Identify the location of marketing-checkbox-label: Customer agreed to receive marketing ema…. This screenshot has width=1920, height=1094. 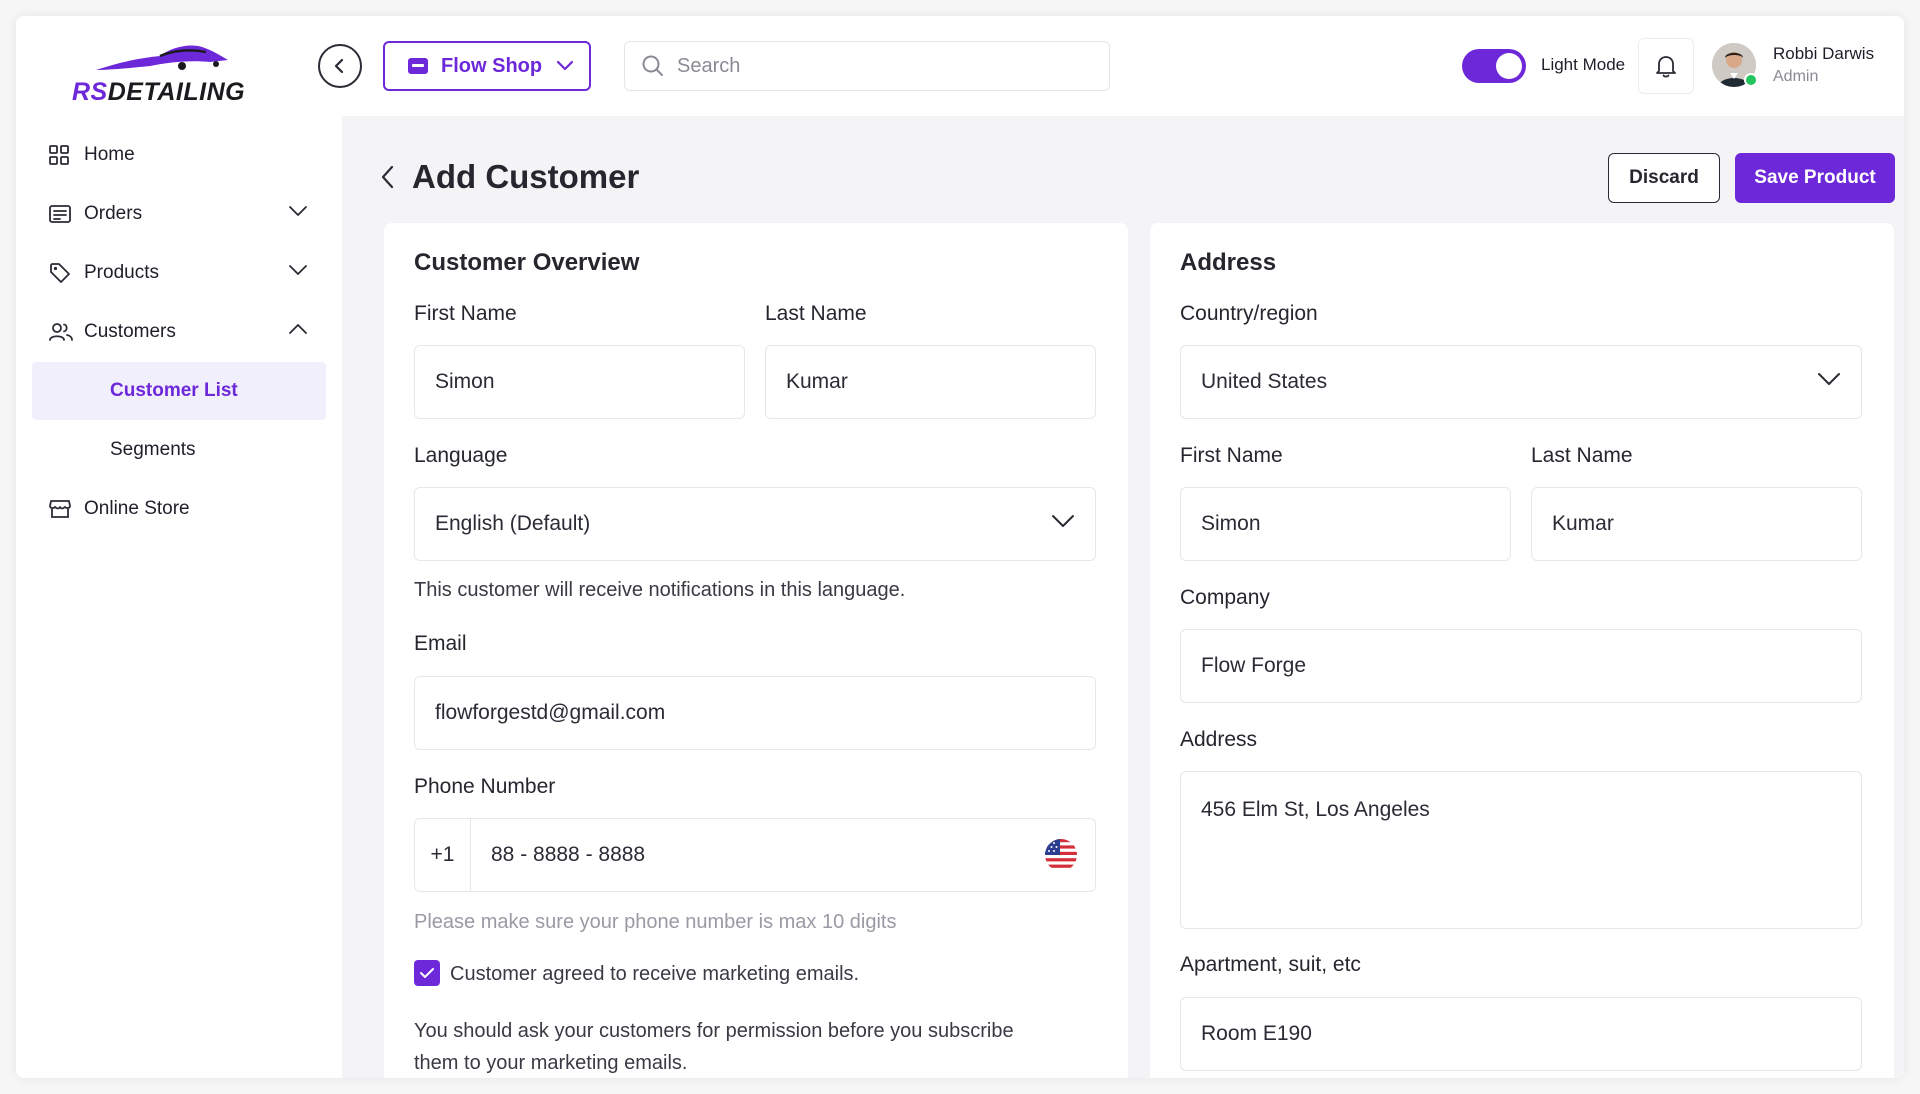
(654, 974).